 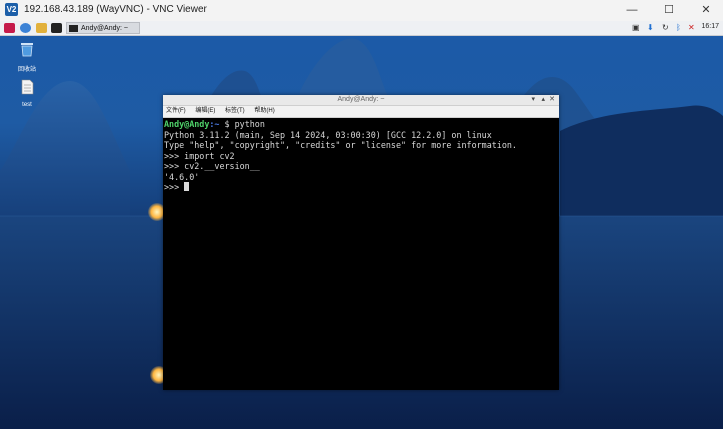 What do you see at coordinates (710, 26) in the screenshot?
I see `panel-clock: 16:17` at bounding box center [710, 26].